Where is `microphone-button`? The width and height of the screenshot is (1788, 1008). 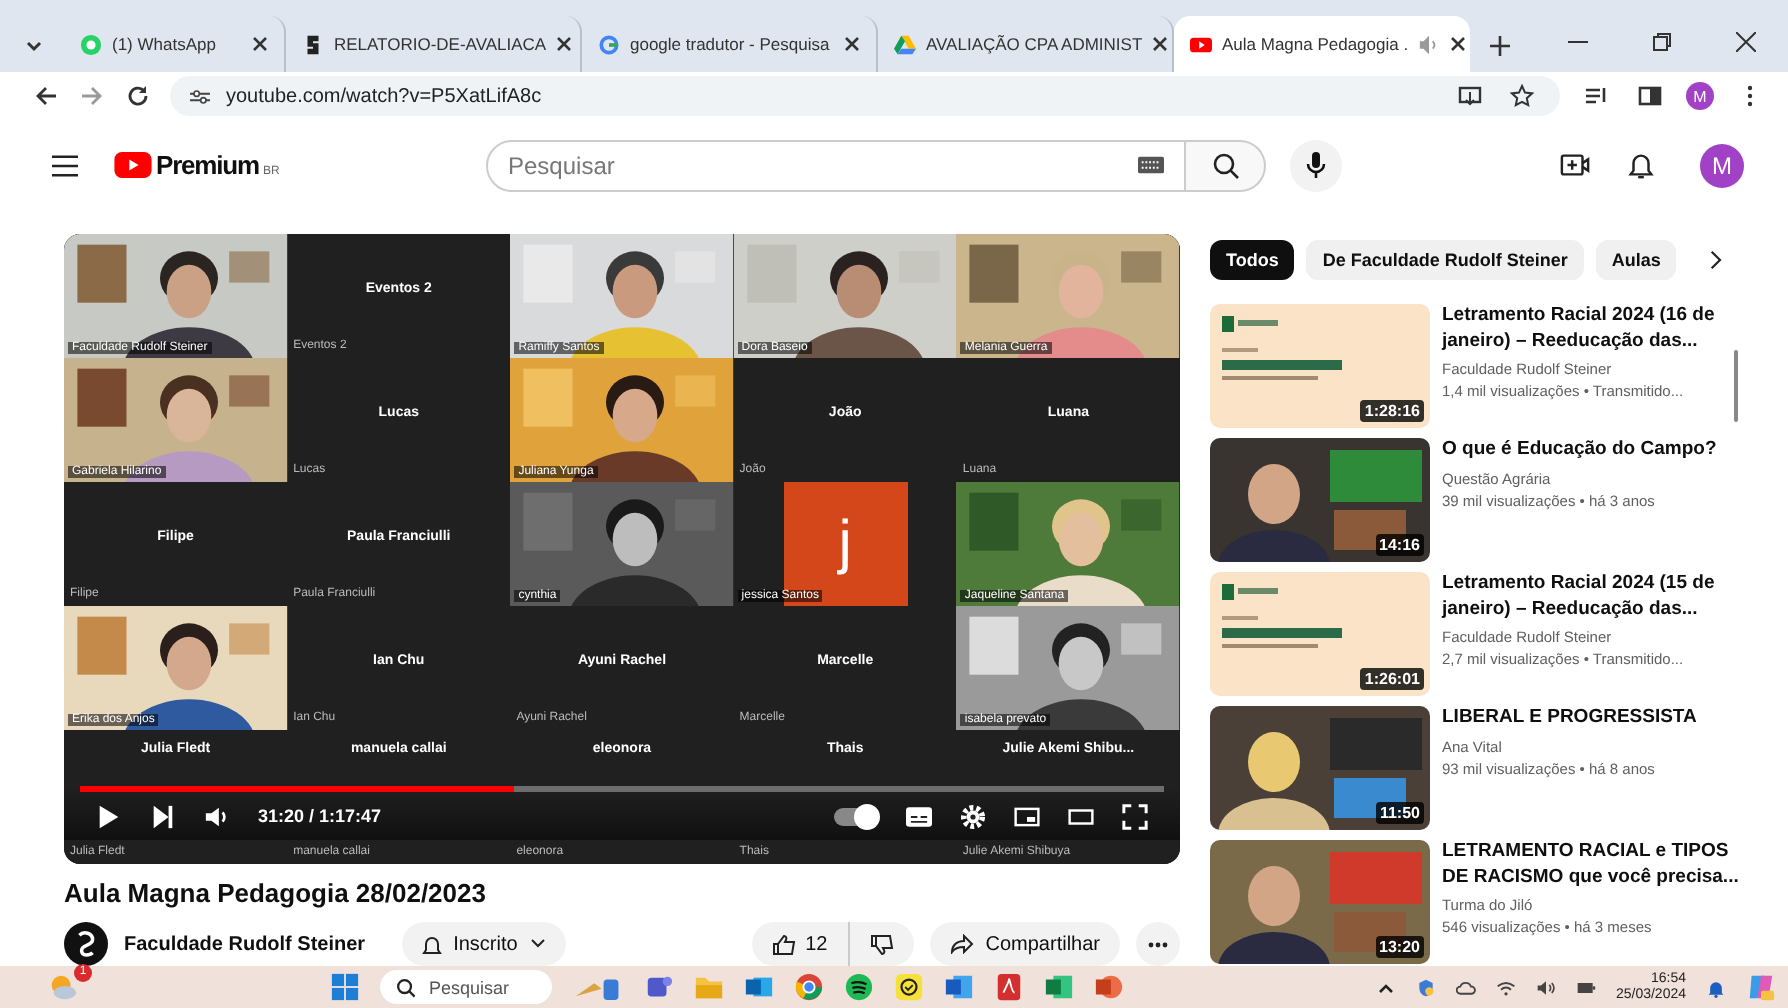
microphone-button is located at coordinates (1316, 165).